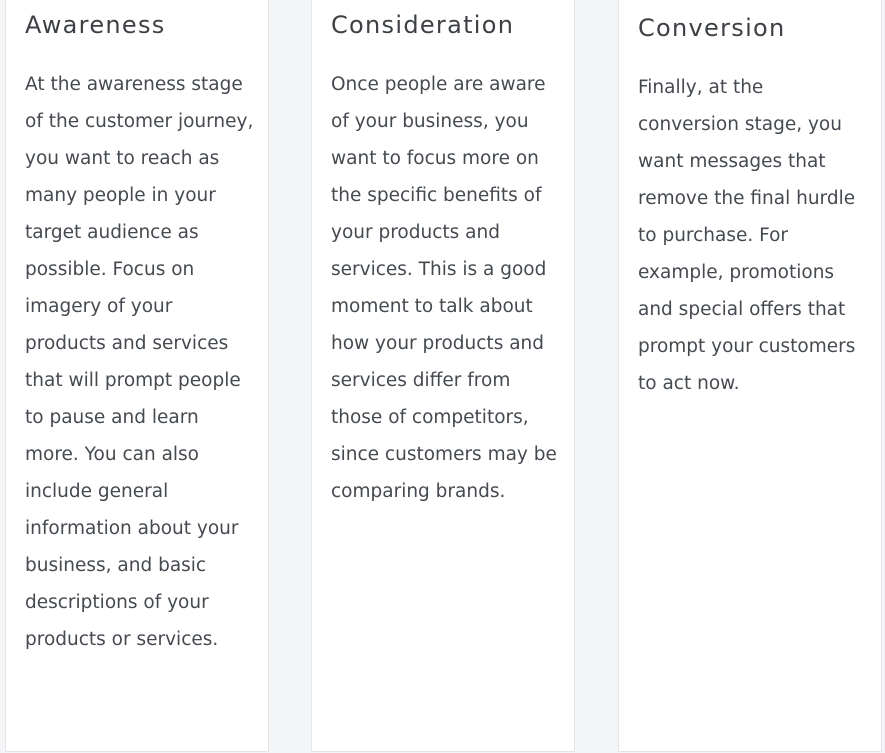 The width and height of the screenshot is (885, 753). What do you see at coordinates (423, 25) in the screenshot?
I see `card-title: Consideration` at bounding box center [423, 25].